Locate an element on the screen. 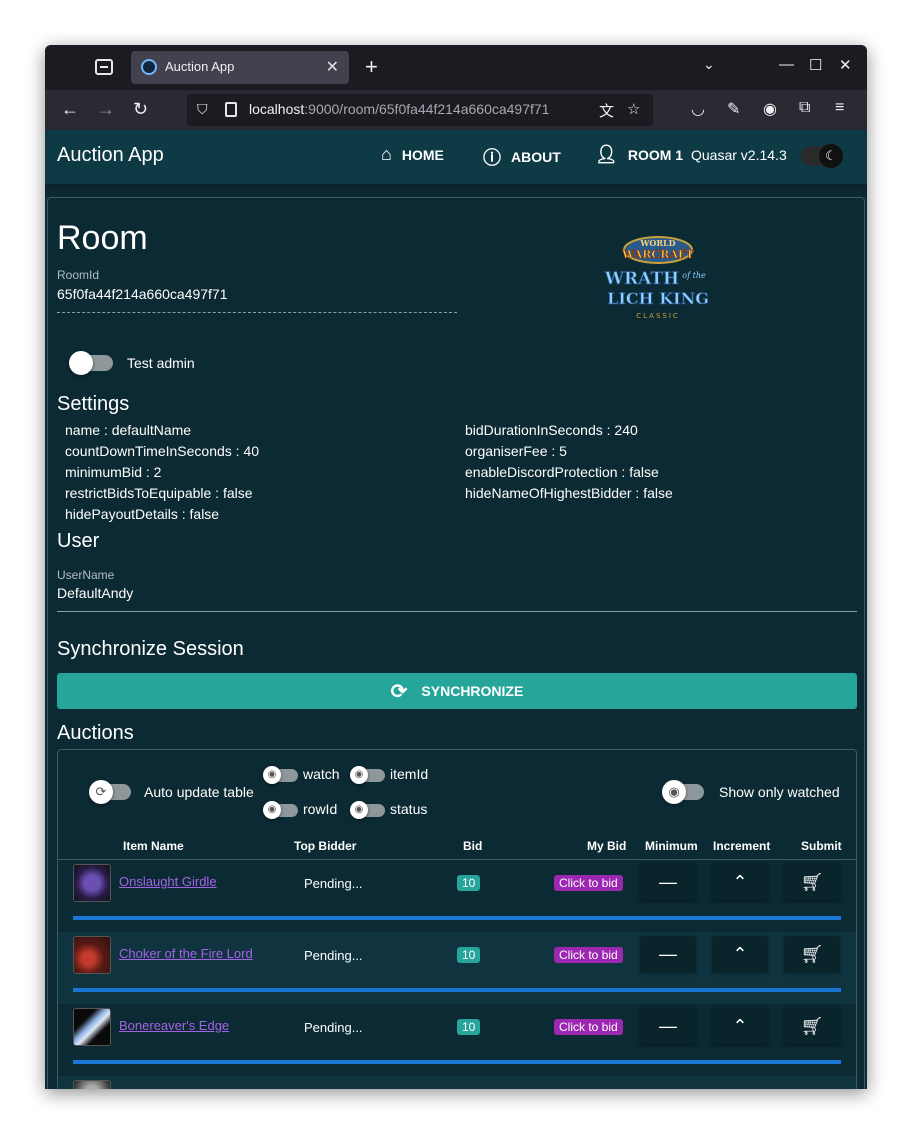  username-value: DefaultAndy is located at coordinates (95, 593).